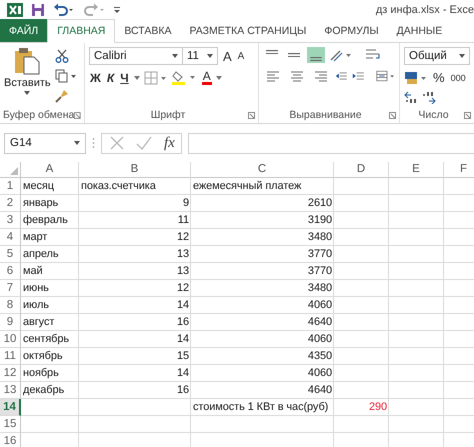  Describe the element at coordinates (61, 56) in the screenshot. I see `scissors-icon` at that location.